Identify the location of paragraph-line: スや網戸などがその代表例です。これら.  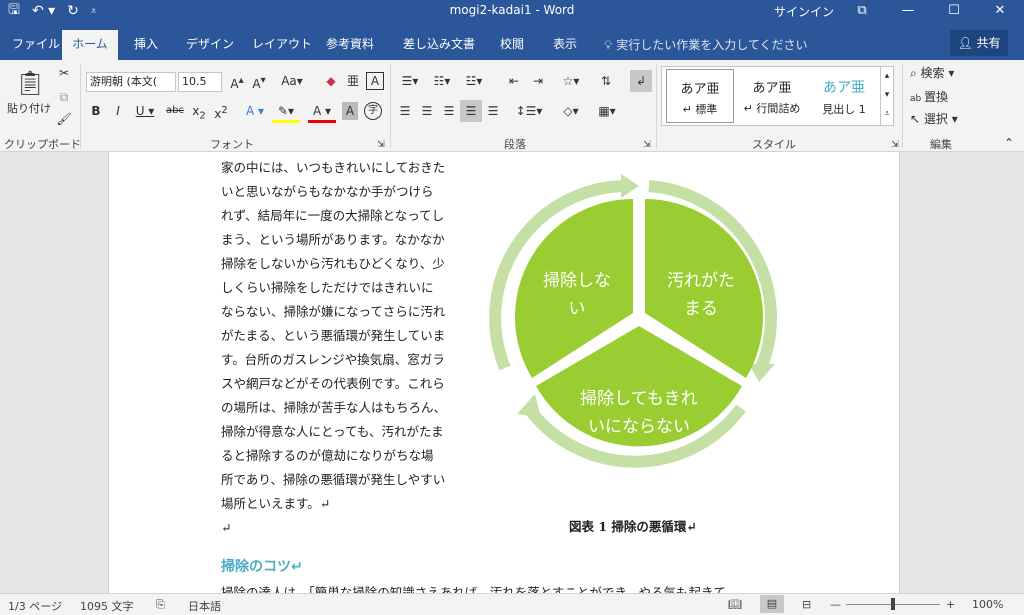
(333, 383).